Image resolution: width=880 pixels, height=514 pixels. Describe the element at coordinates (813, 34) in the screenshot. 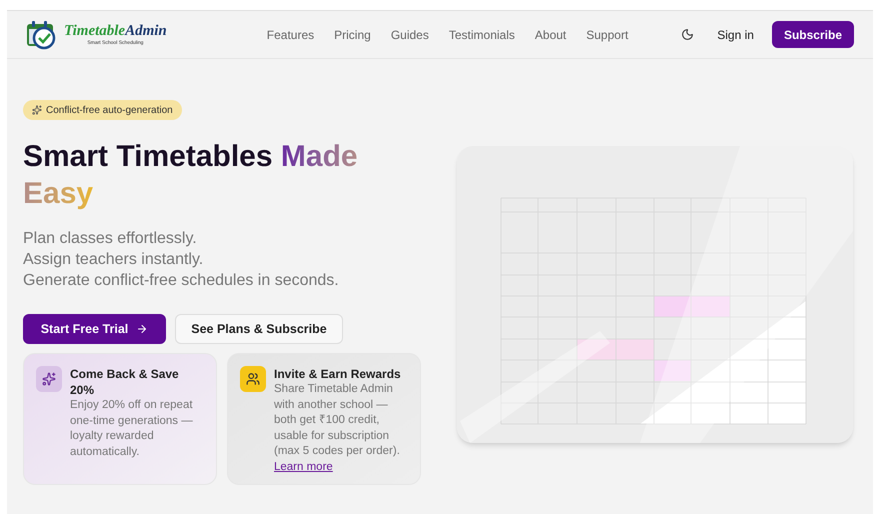

I see `subscribe-button: Subscribe` at that location.